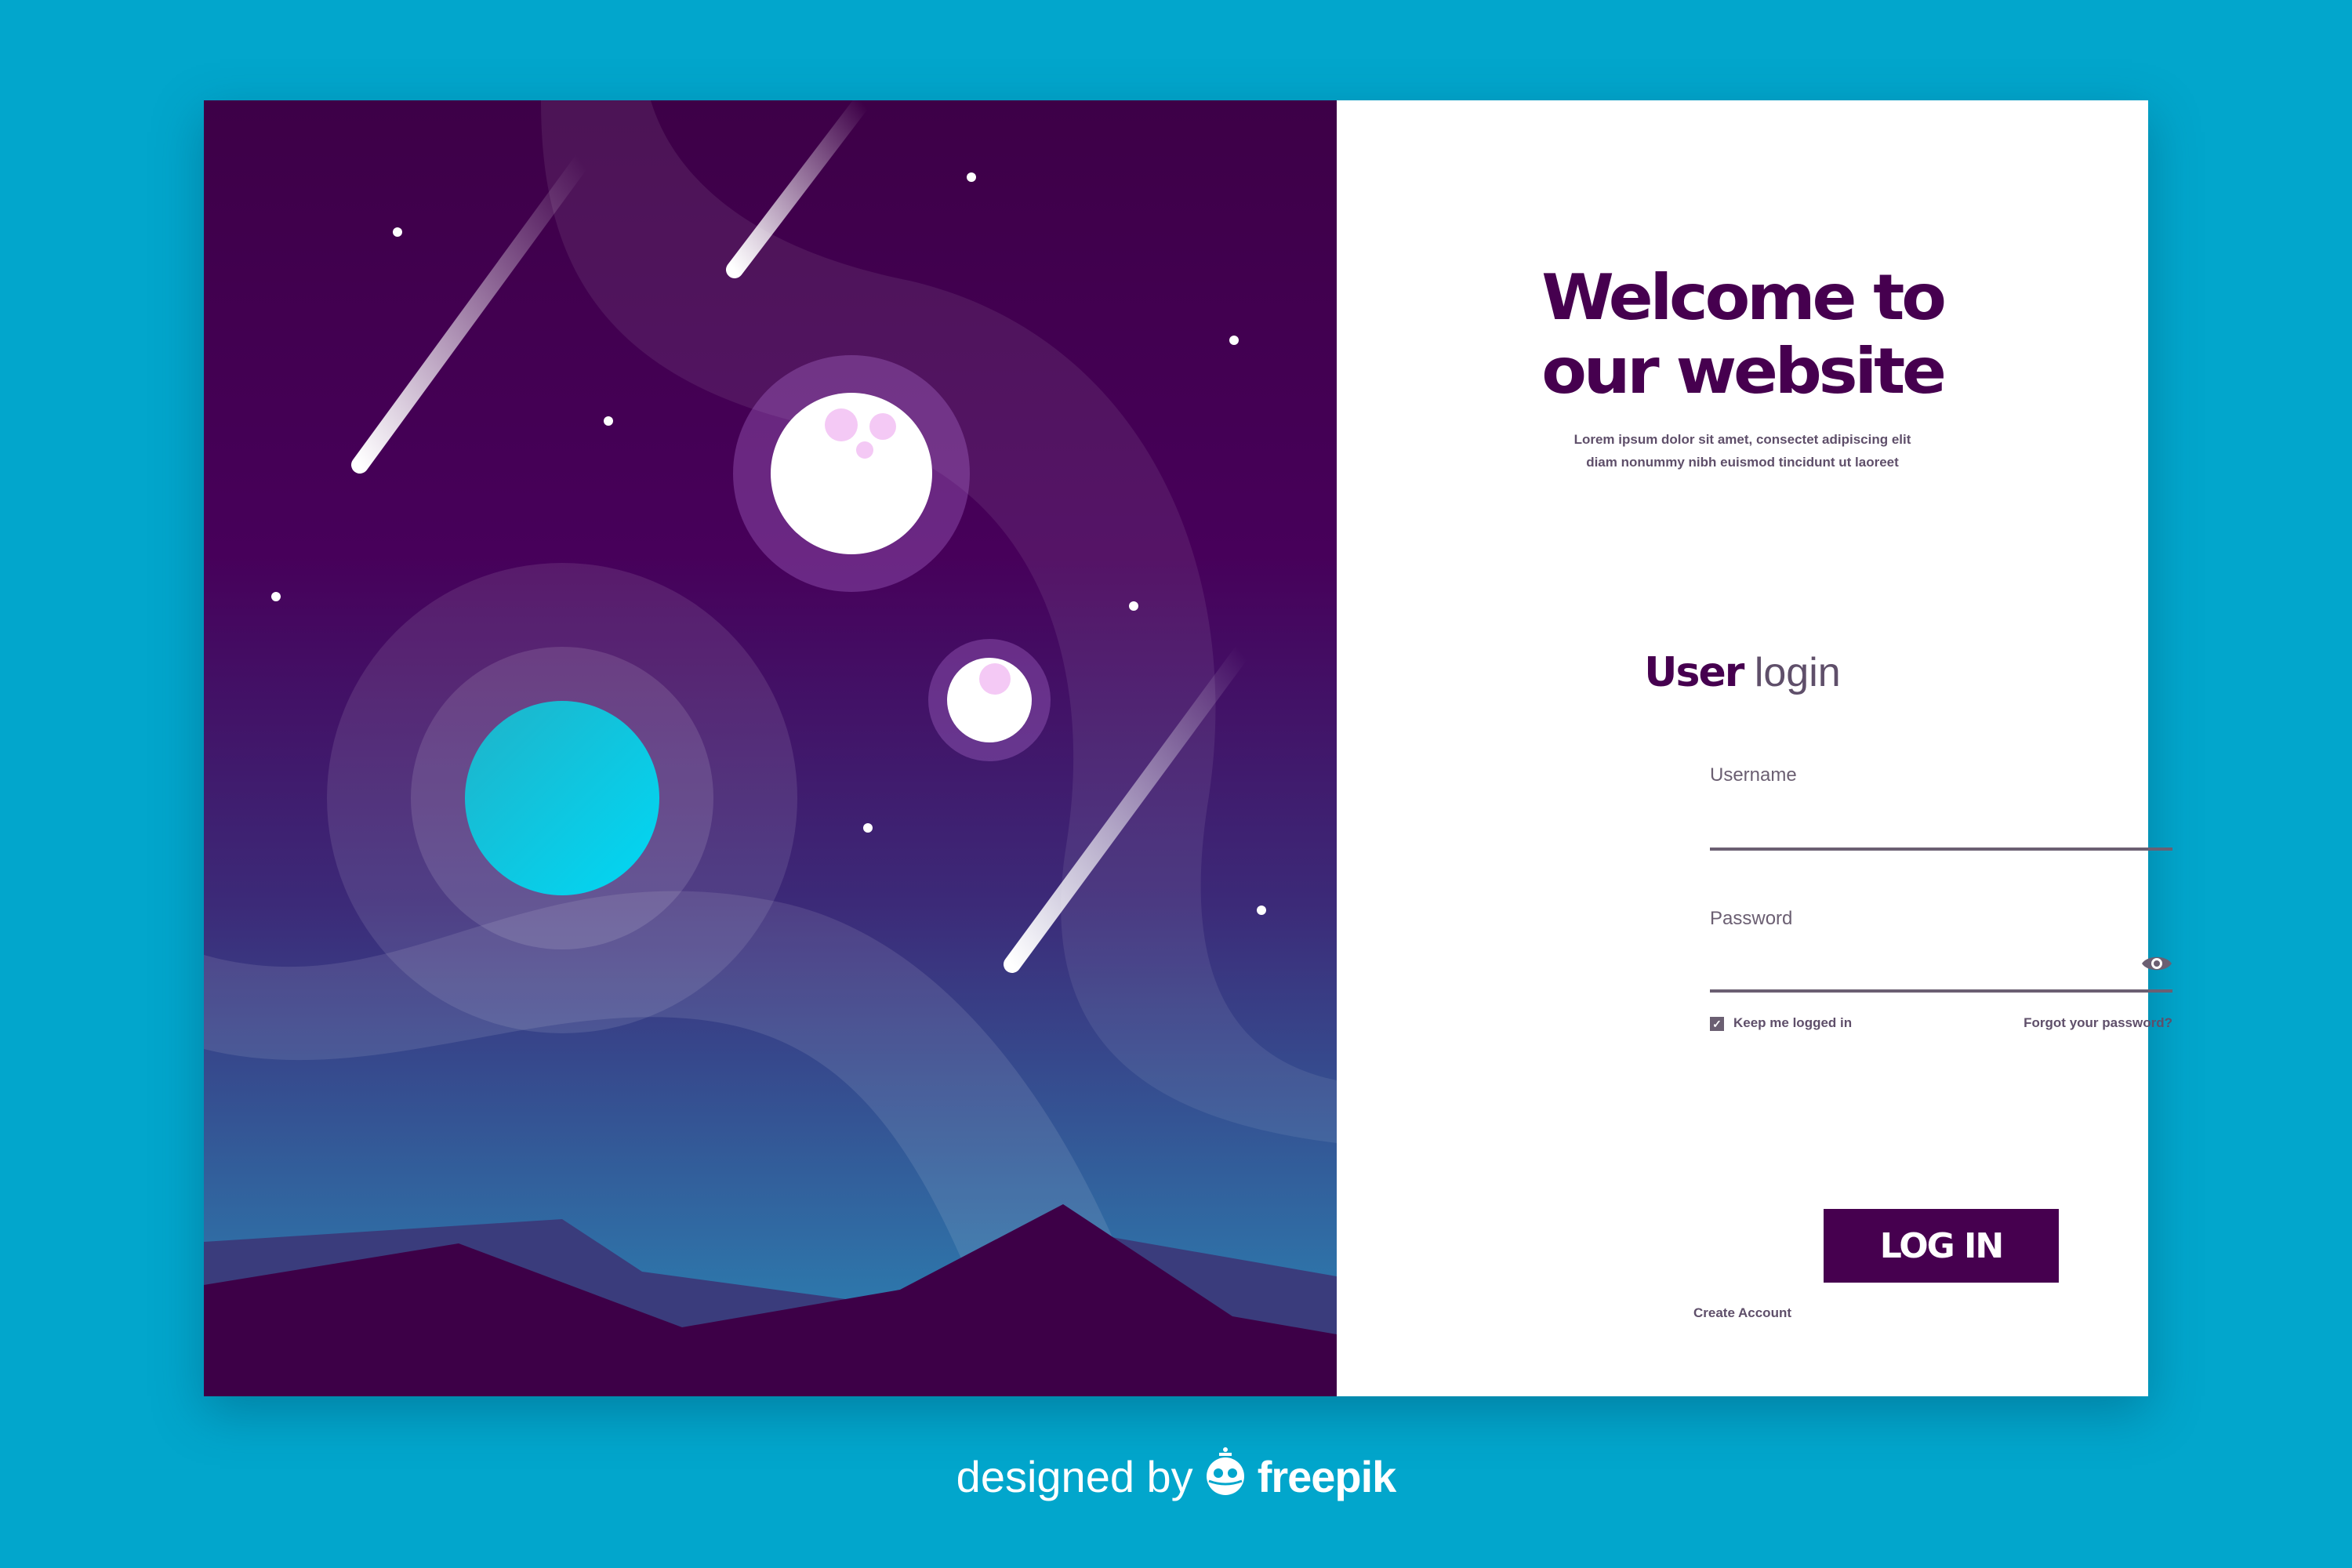 The height and width of the screenshot is (1568, 2352). What do you see at coordinates (1225, 1471) in the screenshot?
I see `freepik-logo-icon` at bounding box center [1225, 1471].